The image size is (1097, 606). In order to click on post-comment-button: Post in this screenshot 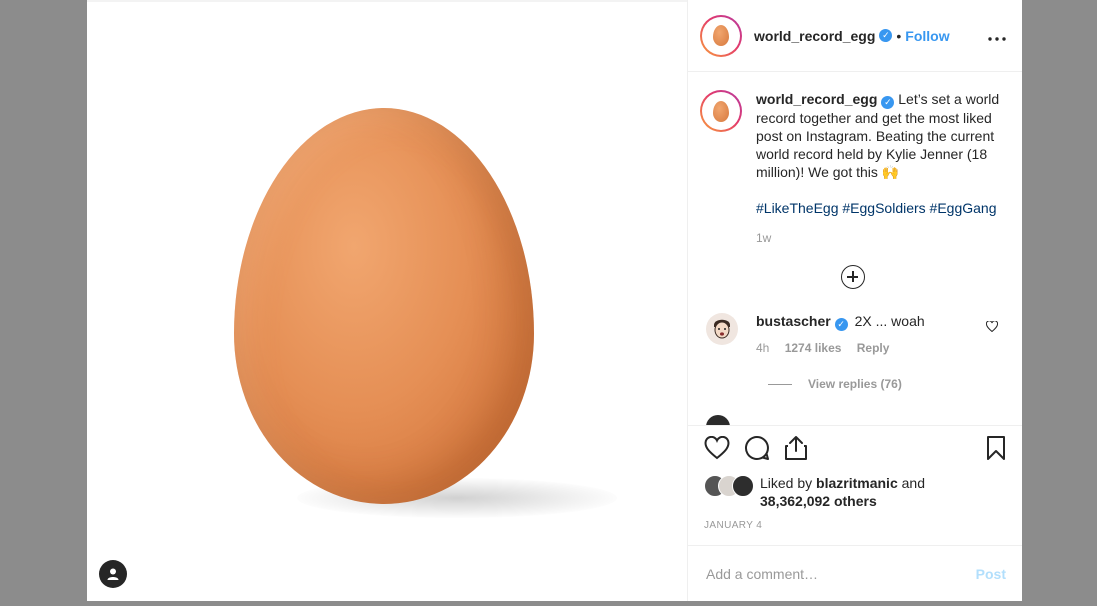, I will do `click(991, 574)`.